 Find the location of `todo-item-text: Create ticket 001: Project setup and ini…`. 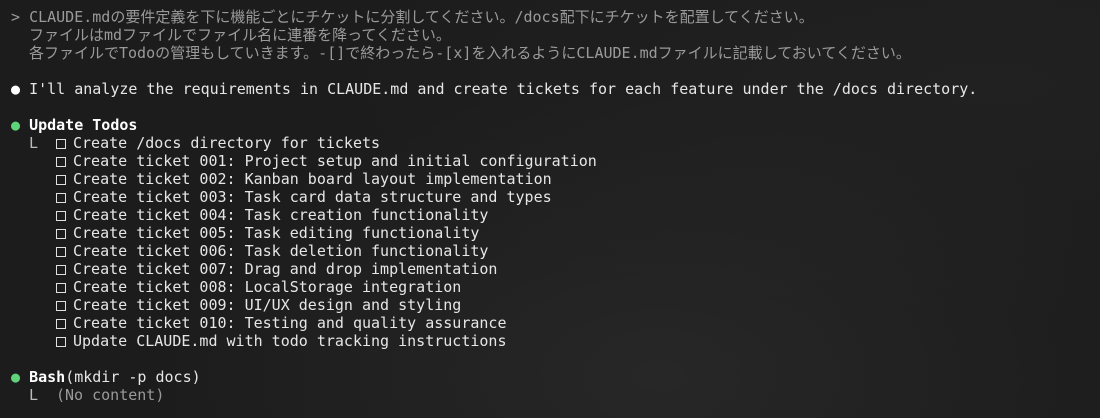

todo-item-text: Create ticket 001: Project setup and ini… is located at coordinates (335, 161).